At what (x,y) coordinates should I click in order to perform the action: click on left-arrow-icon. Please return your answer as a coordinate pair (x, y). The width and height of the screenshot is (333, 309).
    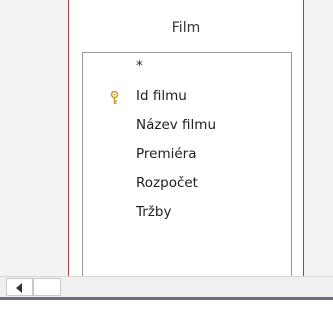
    Looking at the image, I should click on (19, 288).